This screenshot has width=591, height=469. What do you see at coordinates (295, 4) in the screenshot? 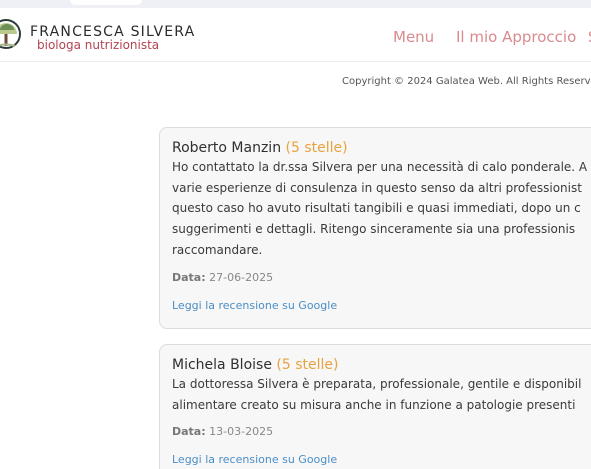
I see `top-strip` at bounding box center [295, 4].